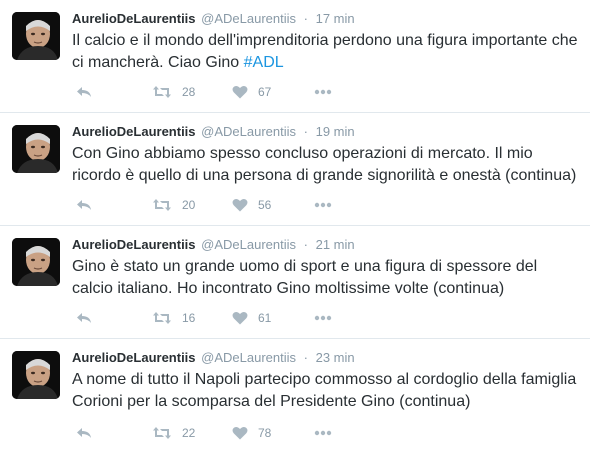 This screenshot has width=590, height=456. Describe the element at coordinates (264, 62) in the screenshot. I see `hashtag-link: #ADL` at that location.